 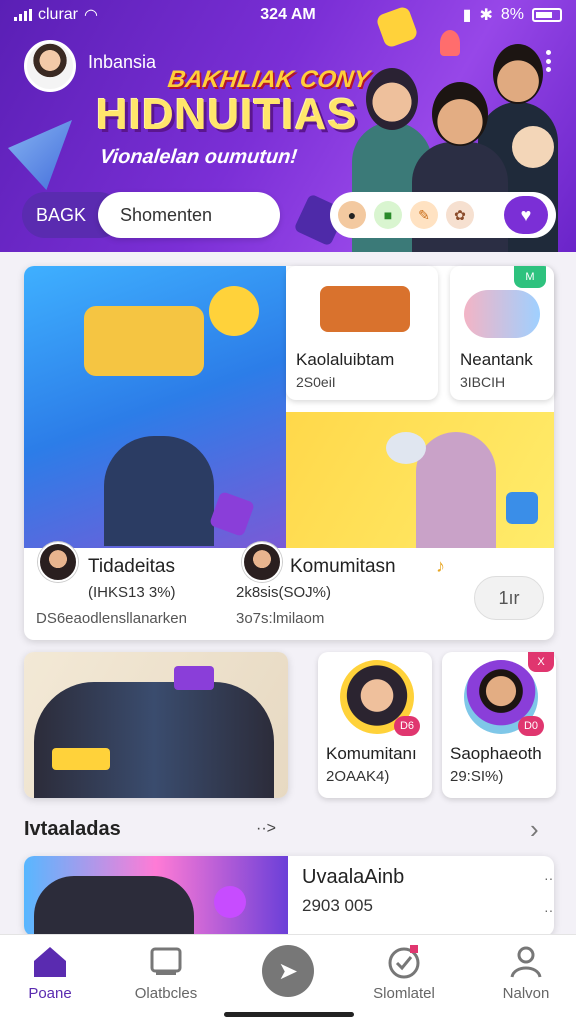 I want to click on music-note-icon: ♪, so click(x=440, y=566).